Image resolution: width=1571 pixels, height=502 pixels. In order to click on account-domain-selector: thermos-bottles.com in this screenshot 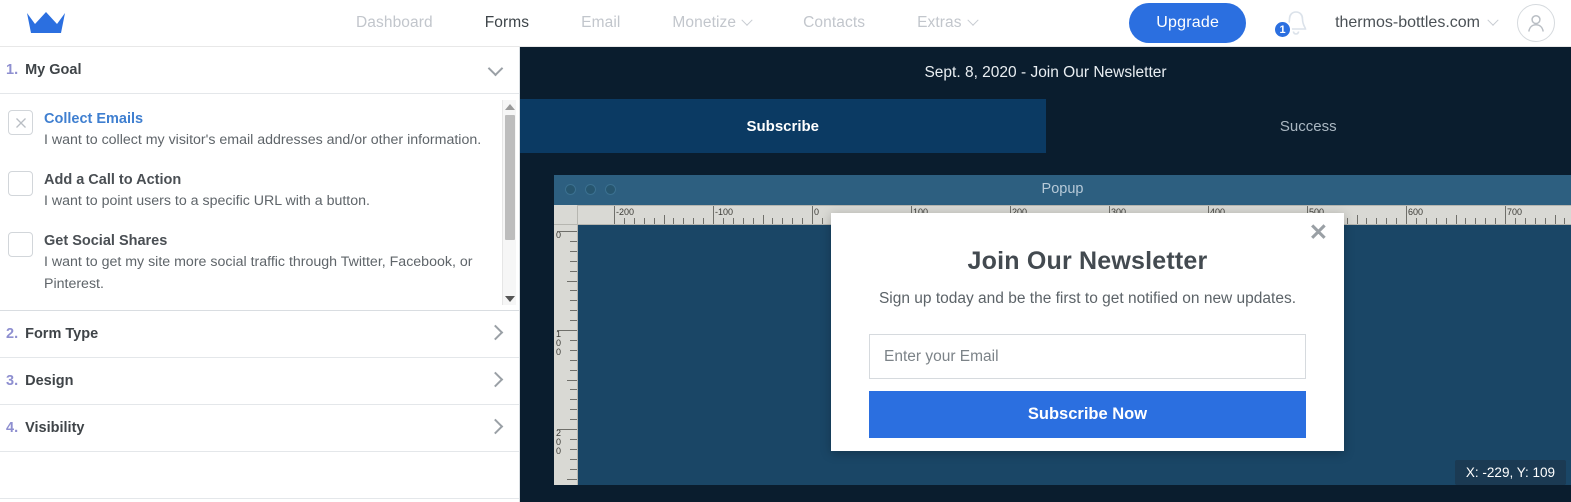, I will do `click(1417, 23)`.